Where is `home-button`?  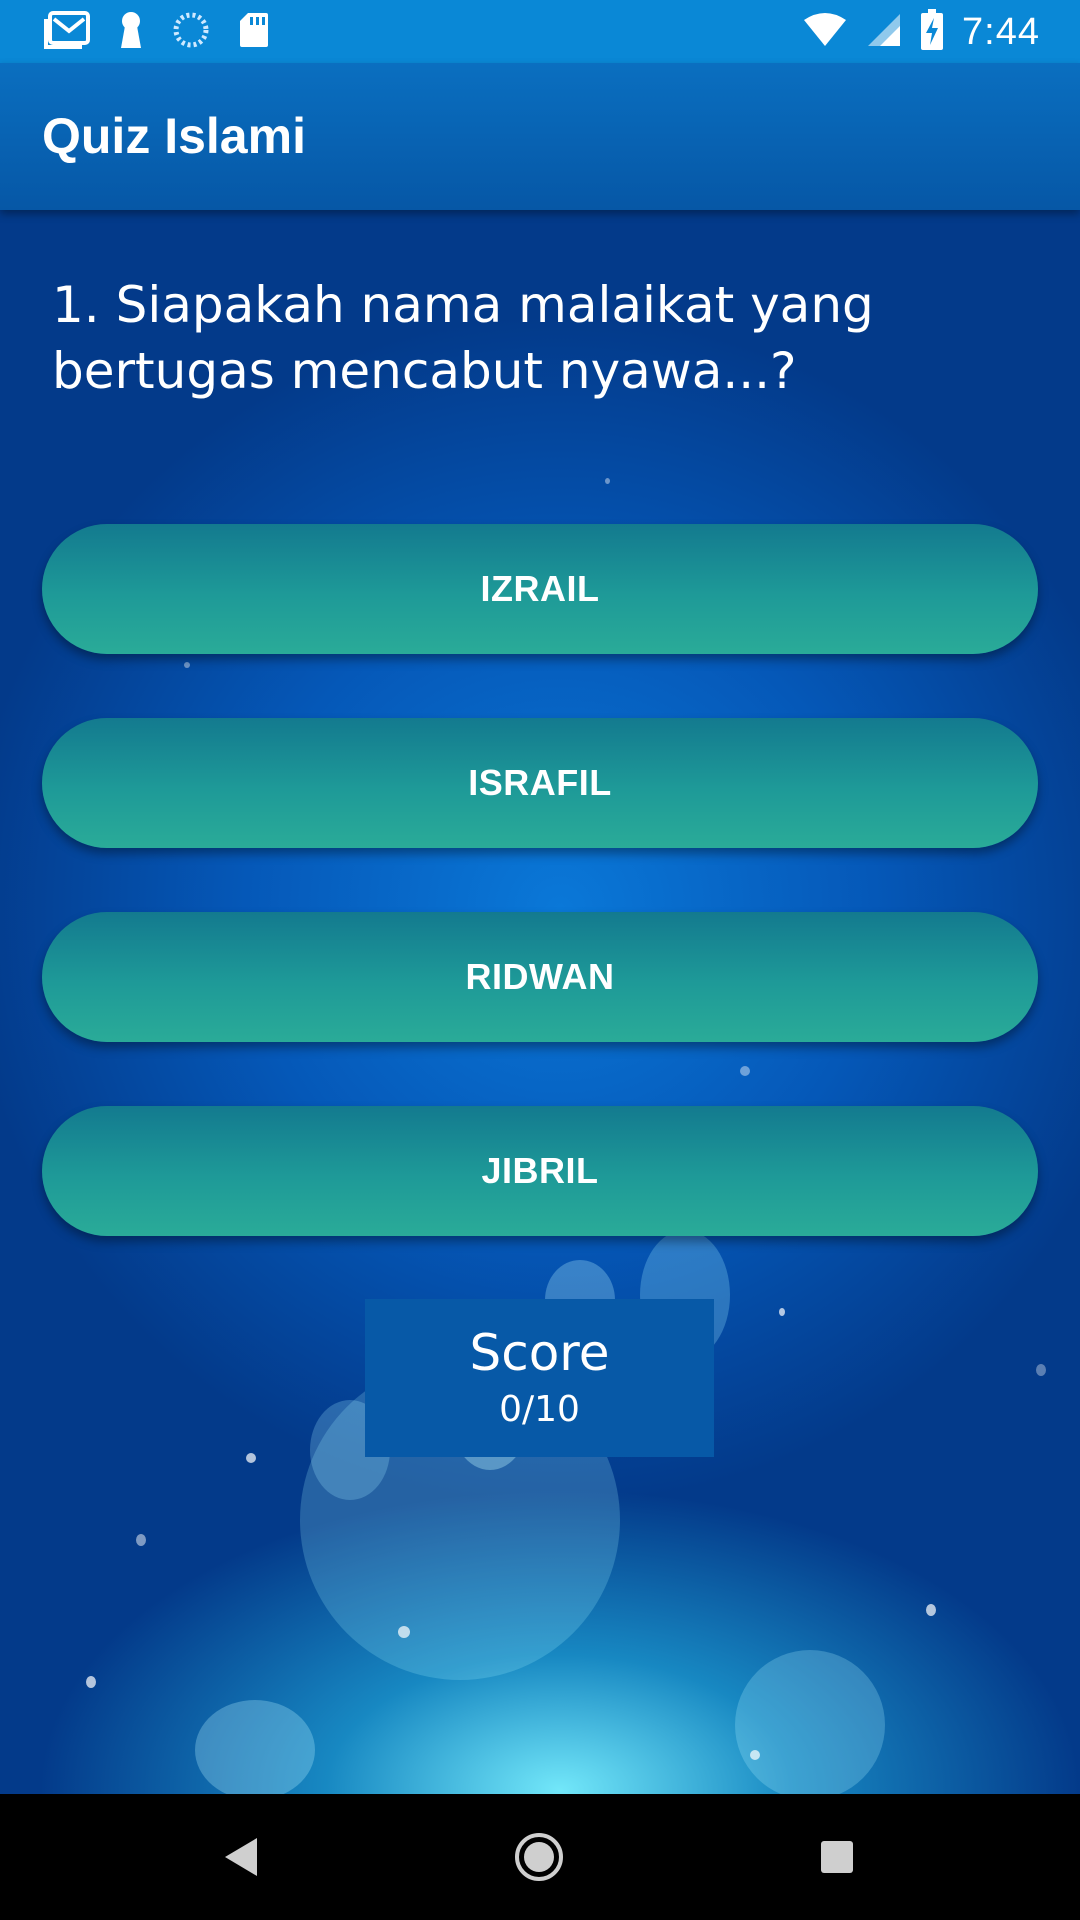 home-button is located at coordinates (539, 1859).